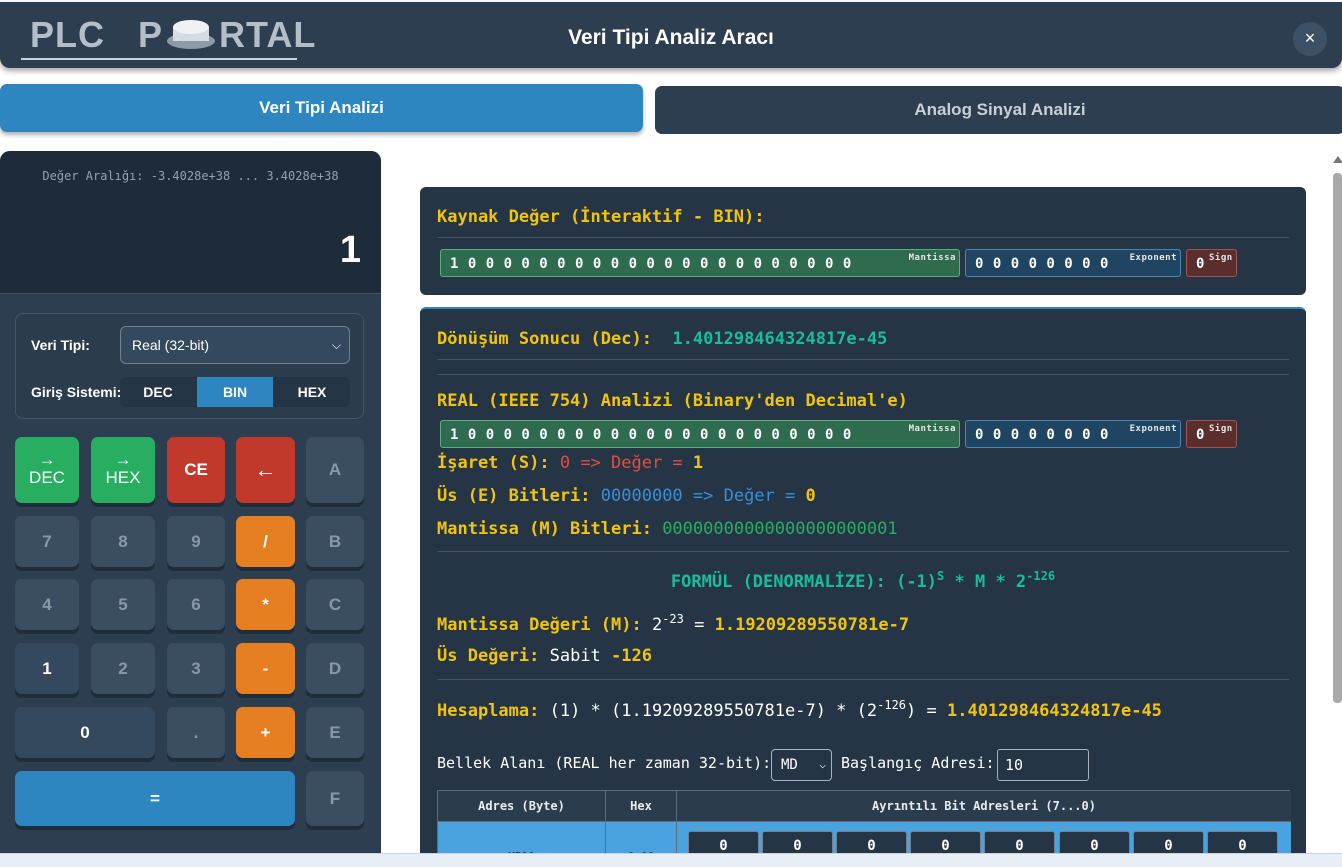  Describe the element at coordinates (1073, 263) in the screenshot. I see `exponent-bits-input: 0 0 0 0 0 0 0 0 Exponent` at that location.